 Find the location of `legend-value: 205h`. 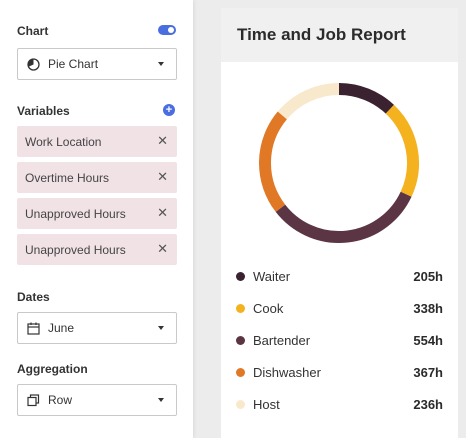

legend-value: 205h is located at coordinates (428, 276).